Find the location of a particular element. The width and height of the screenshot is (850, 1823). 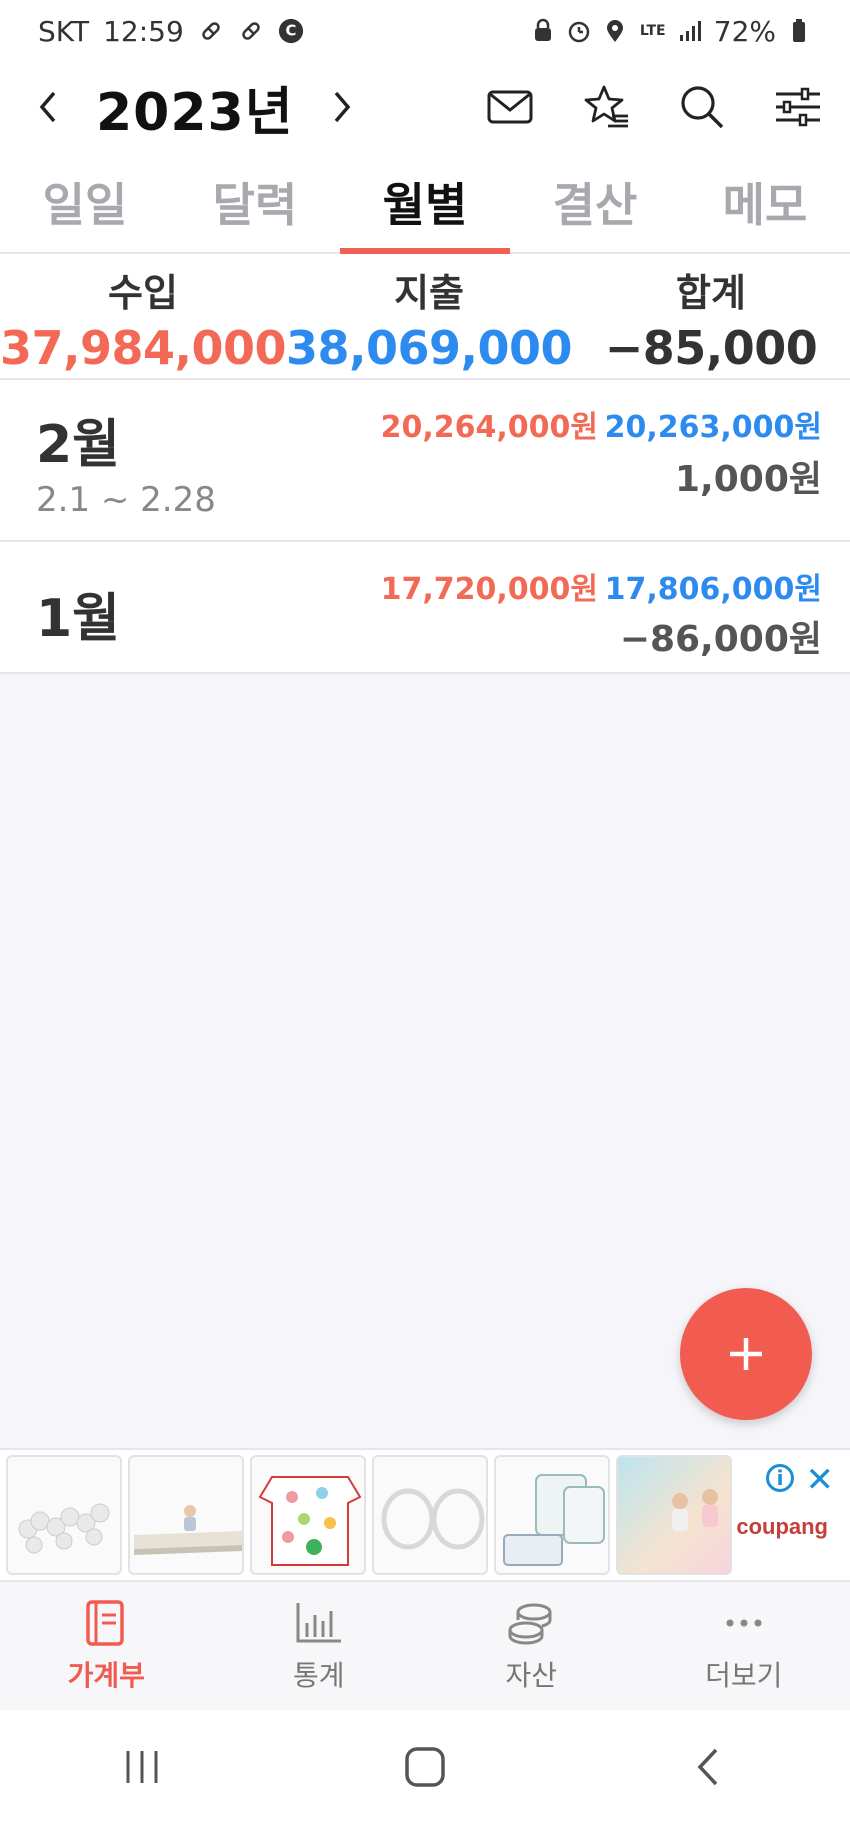

nav-more-label: 더보기 is located at coordinates (744, 1675).